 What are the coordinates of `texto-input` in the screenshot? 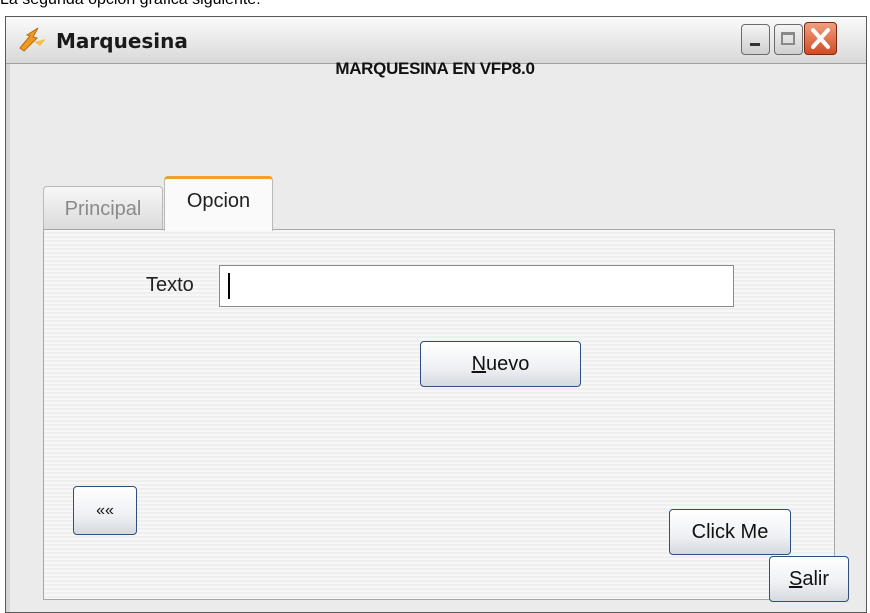 It's located at (476, 286).